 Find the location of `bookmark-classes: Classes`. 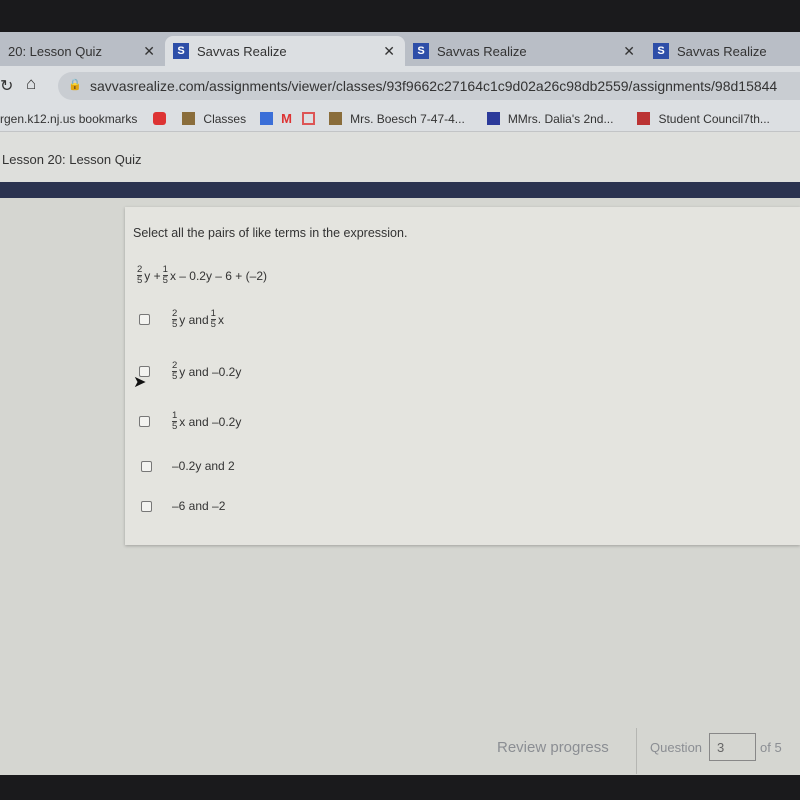

bookmark-classes: Classes is located at coordinates (210, 119).